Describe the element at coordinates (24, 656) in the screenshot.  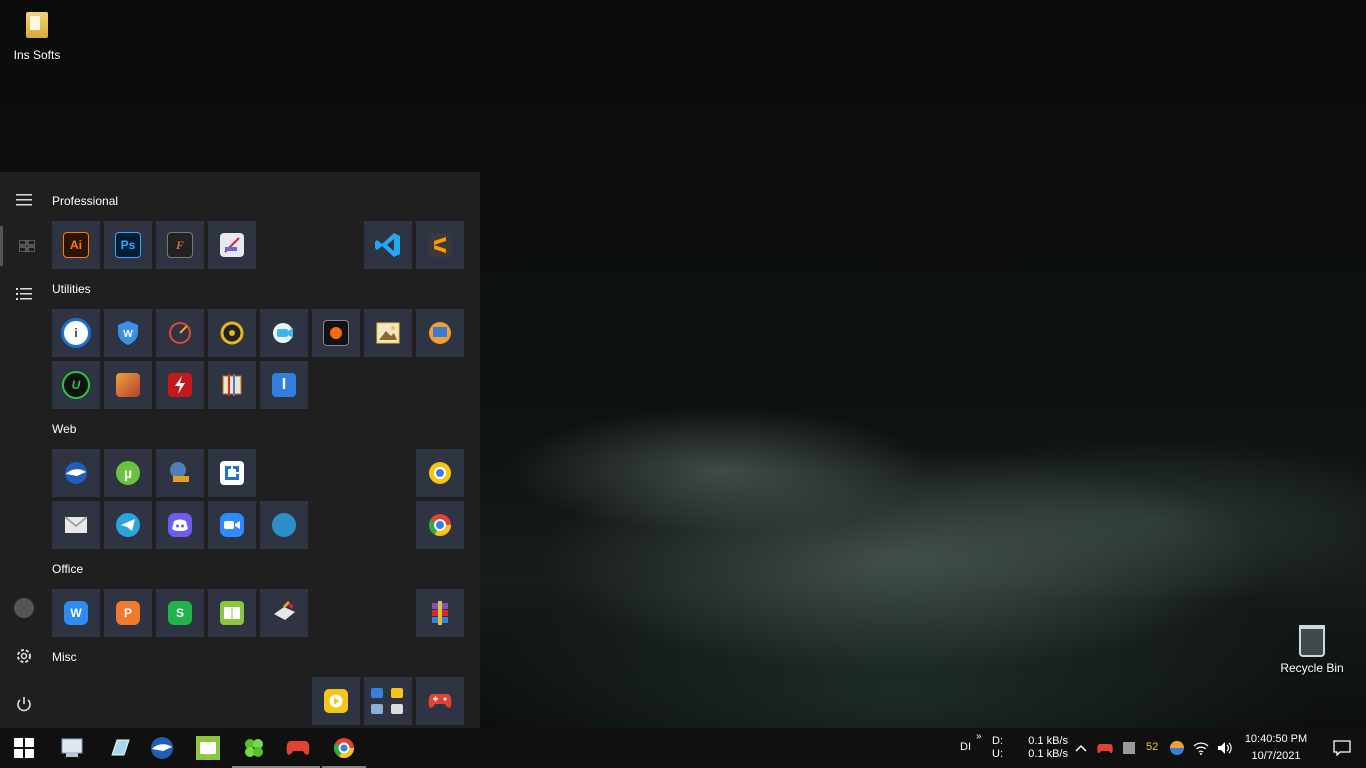
I see `settings-gear-icon` at that location.